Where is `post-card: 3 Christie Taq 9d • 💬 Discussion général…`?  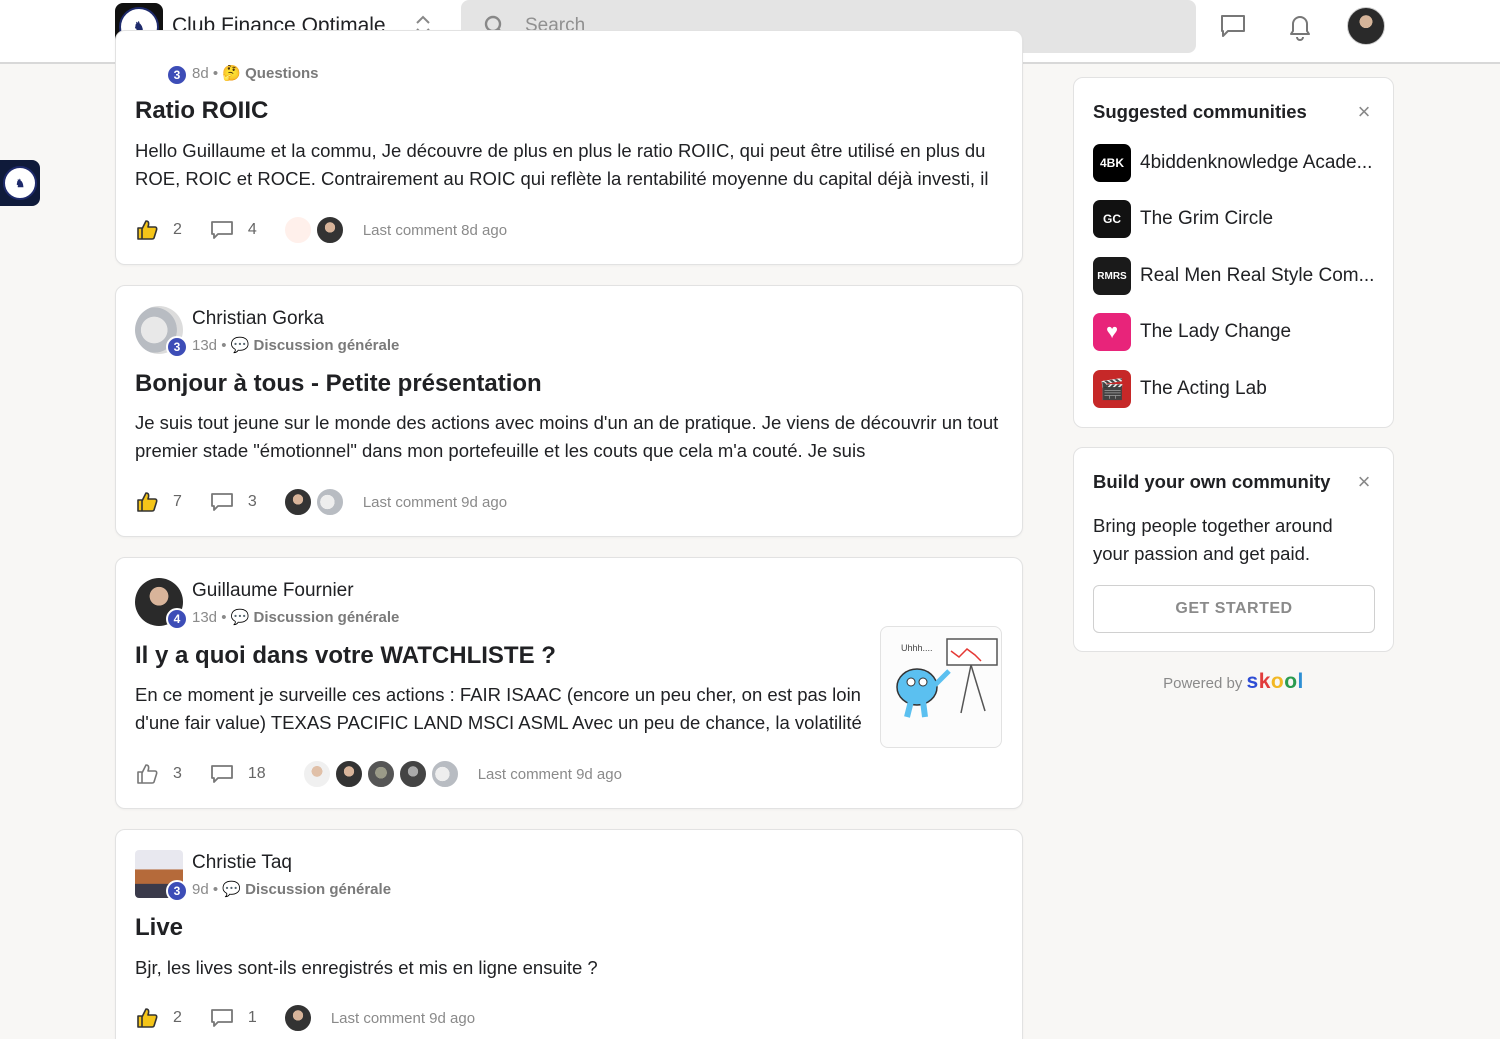
post-card: 3 Christie Taq 9d • 💬 Discussion général… is located at coordinates (569, 934).